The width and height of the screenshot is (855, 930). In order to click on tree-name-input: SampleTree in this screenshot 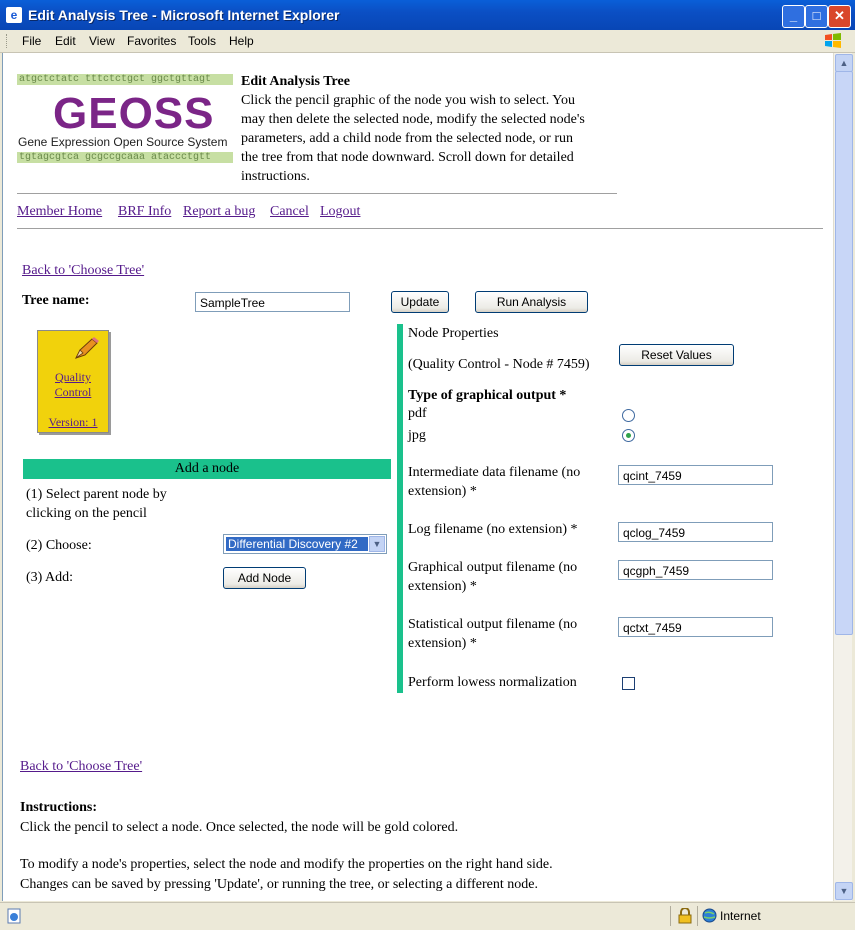, I will do `click(272, 302)`.